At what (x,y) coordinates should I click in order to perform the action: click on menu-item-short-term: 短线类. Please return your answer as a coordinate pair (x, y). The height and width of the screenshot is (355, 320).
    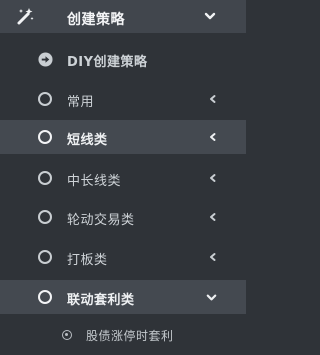
    Looking at the image, I should click on (123, 137).